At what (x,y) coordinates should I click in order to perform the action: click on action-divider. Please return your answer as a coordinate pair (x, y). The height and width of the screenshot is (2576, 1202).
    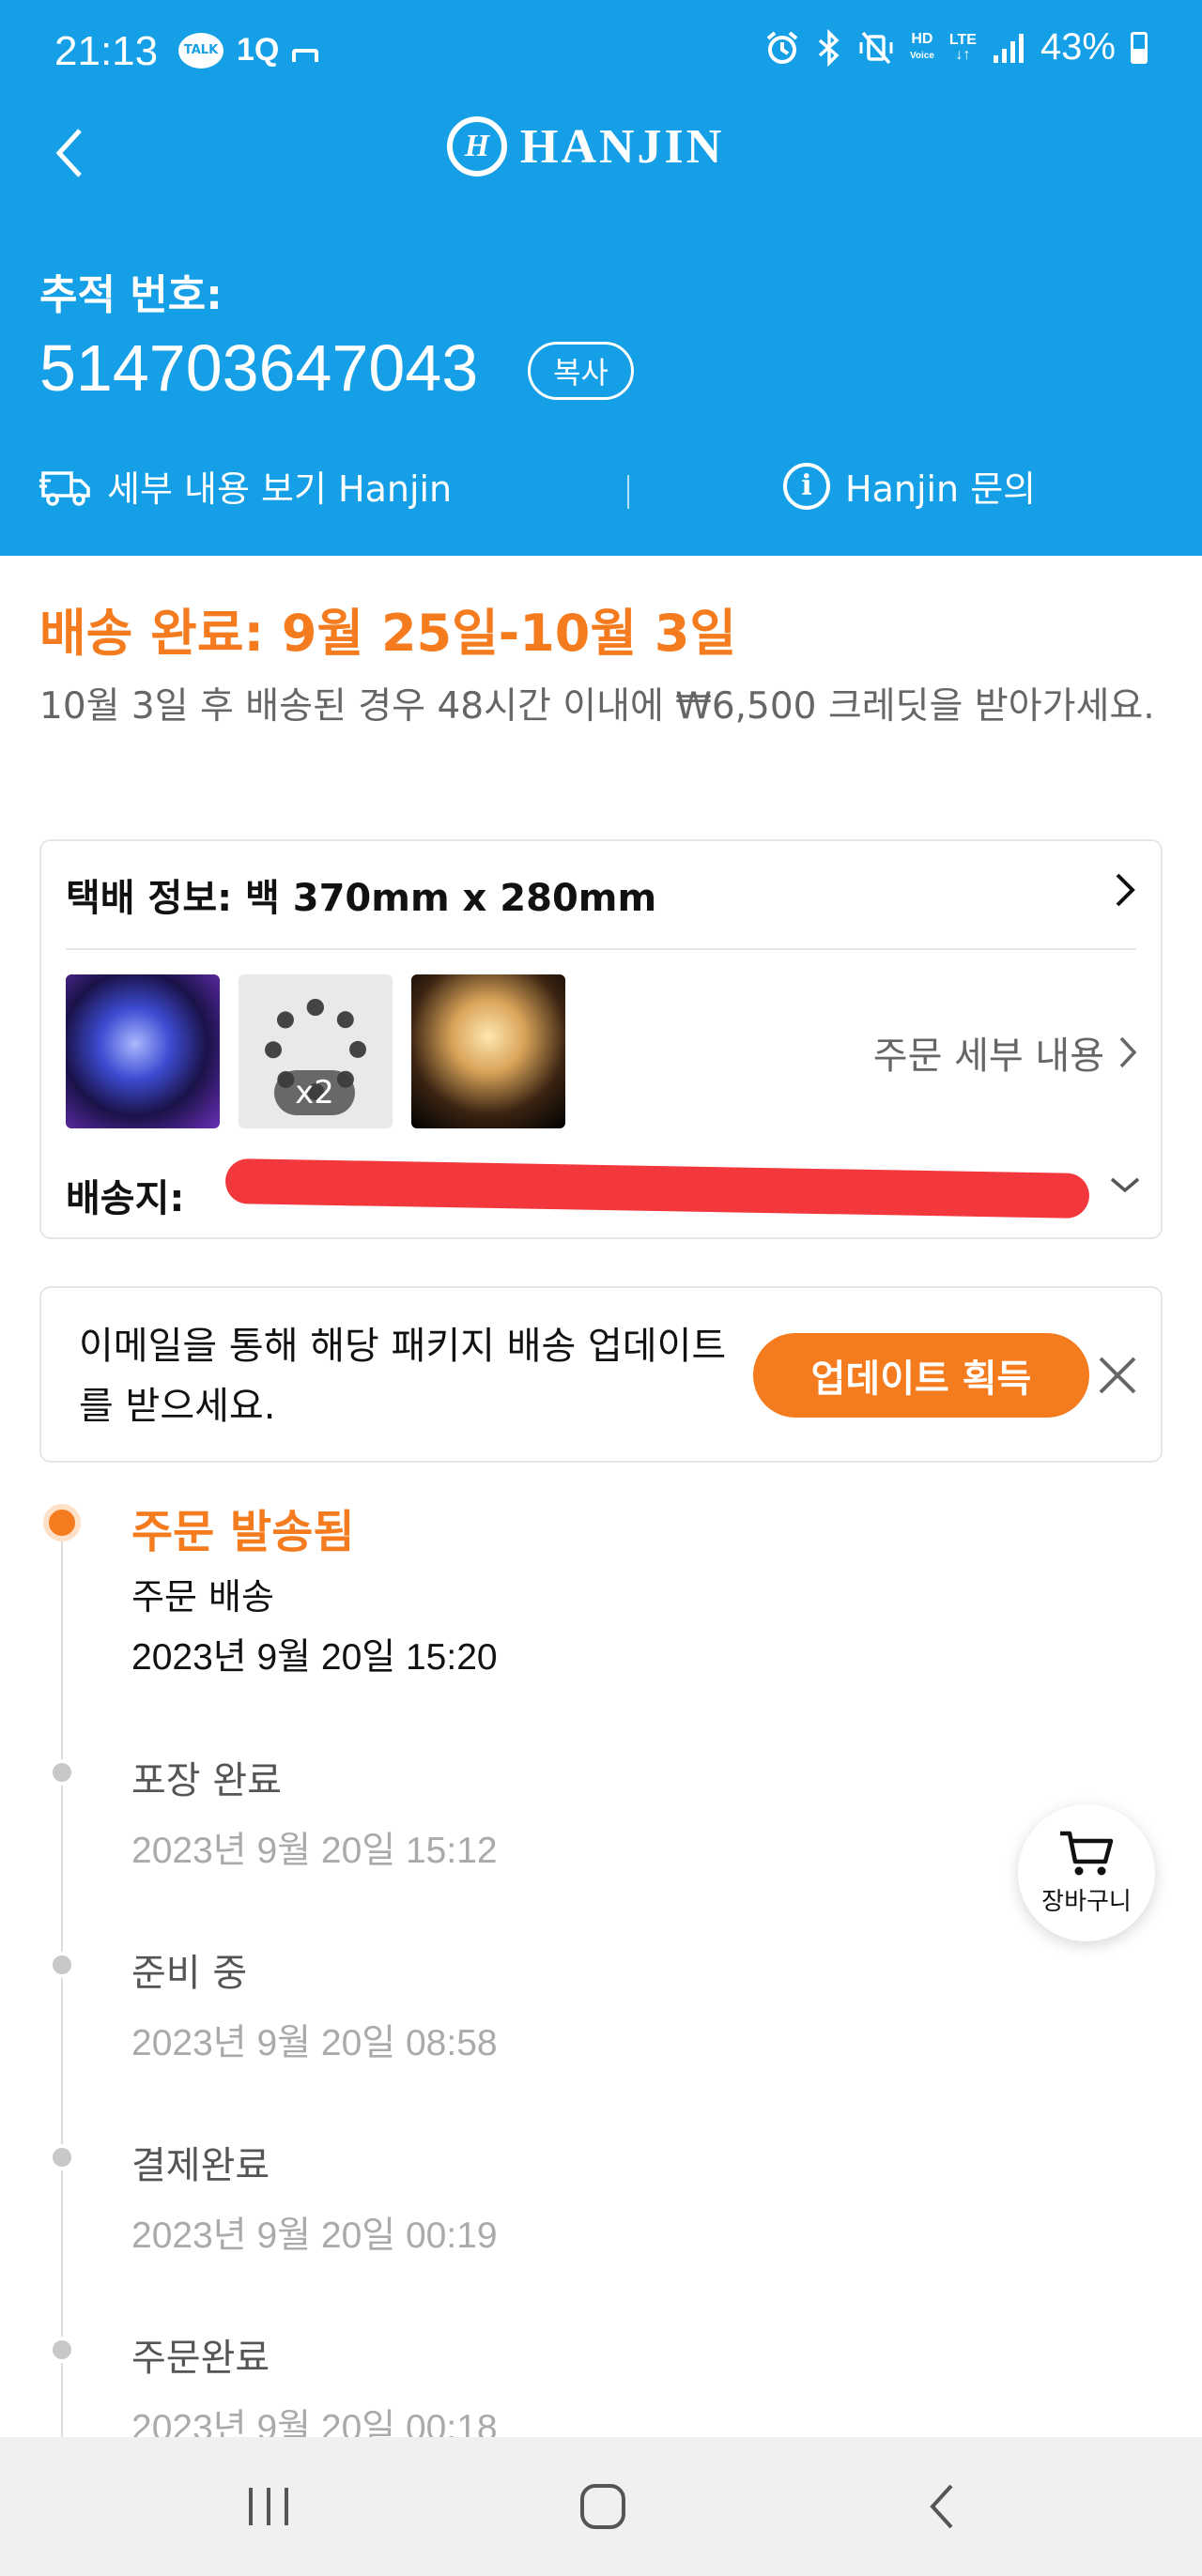
    Looking at the image, I should click on (628, 492).